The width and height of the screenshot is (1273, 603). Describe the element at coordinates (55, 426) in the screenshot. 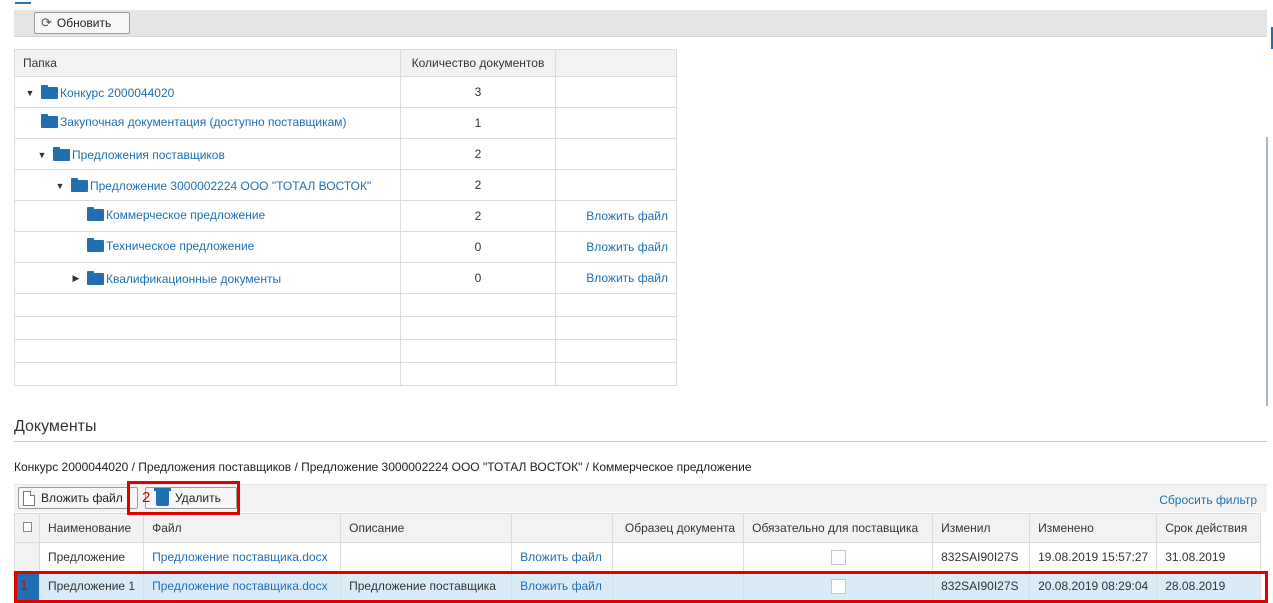

I see `documents-title: Документы` at that location.